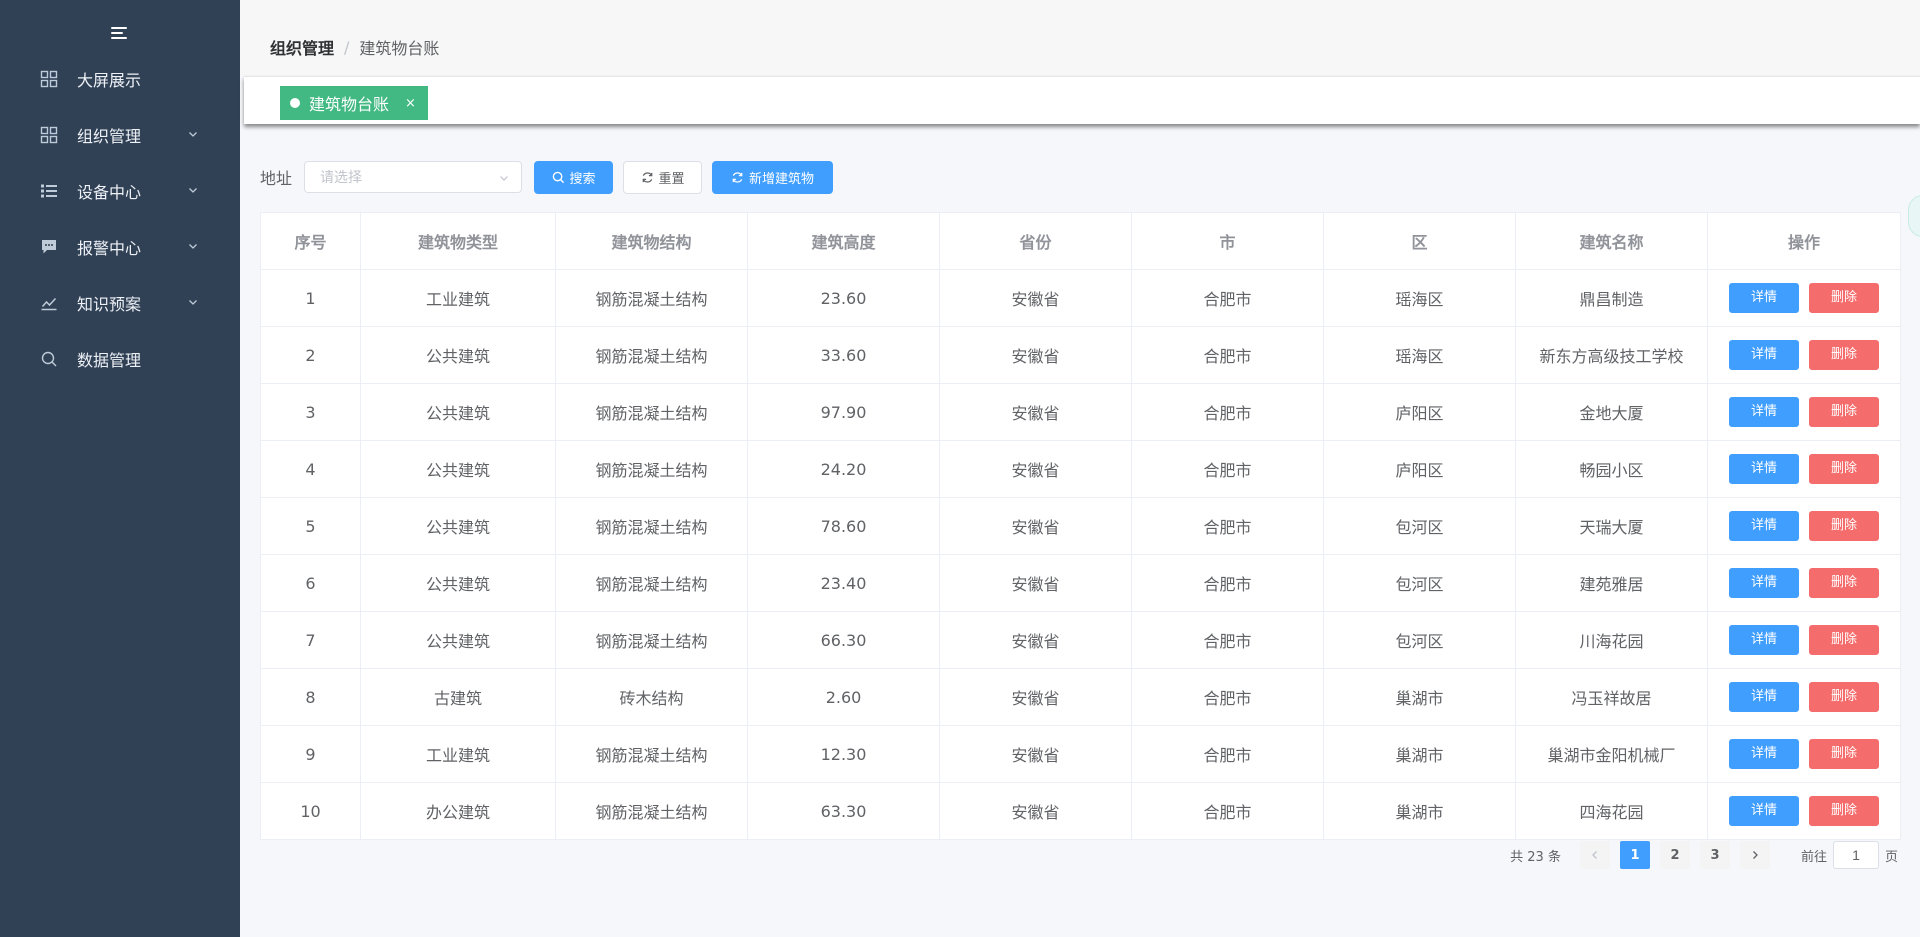  What do you see at coordinates (843, 469) in the screenshot?
I see `cell-height: 24.20` at bounding box center [843, 469].